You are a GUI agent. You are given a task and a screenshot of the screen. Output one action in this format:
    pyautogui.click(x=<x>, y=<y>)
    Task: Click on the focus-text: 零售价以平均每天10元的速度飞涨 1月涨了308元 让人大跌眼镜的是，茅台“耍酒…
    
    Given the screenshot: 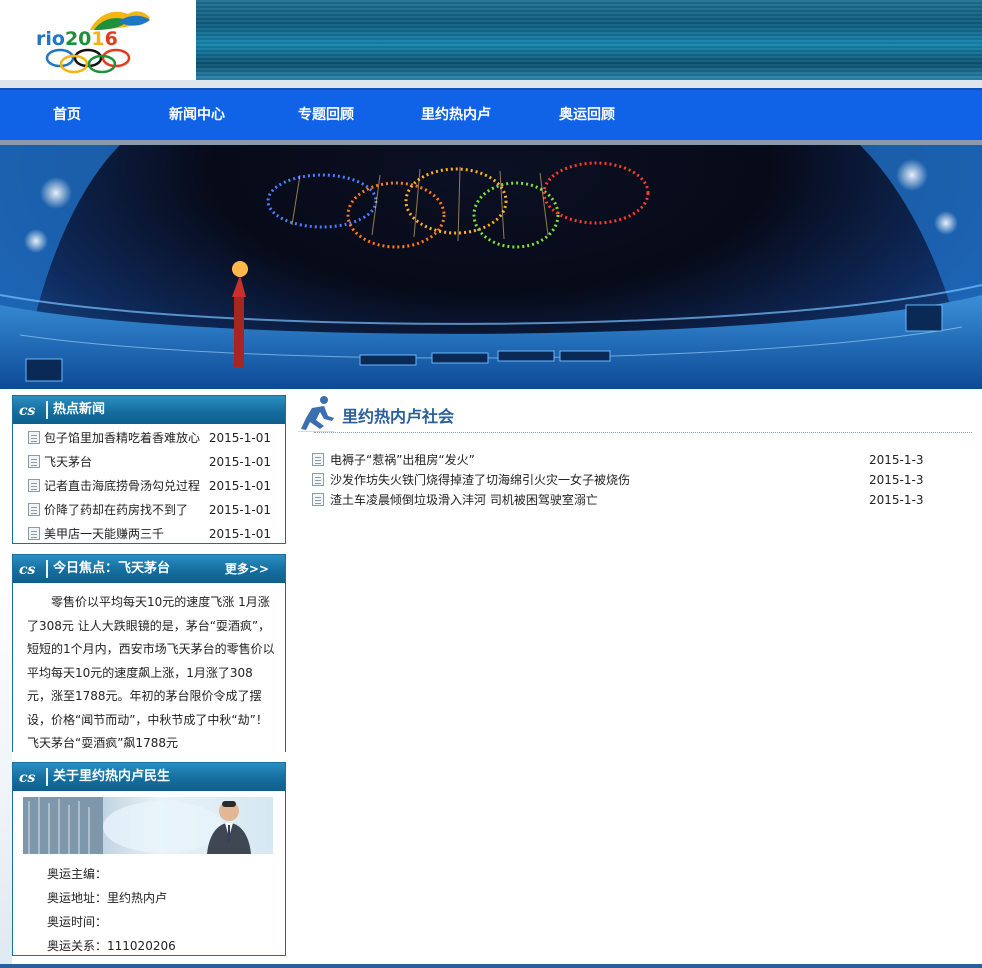 What is the action you would take?
    pyautogui.click(x=151, y=672)
    